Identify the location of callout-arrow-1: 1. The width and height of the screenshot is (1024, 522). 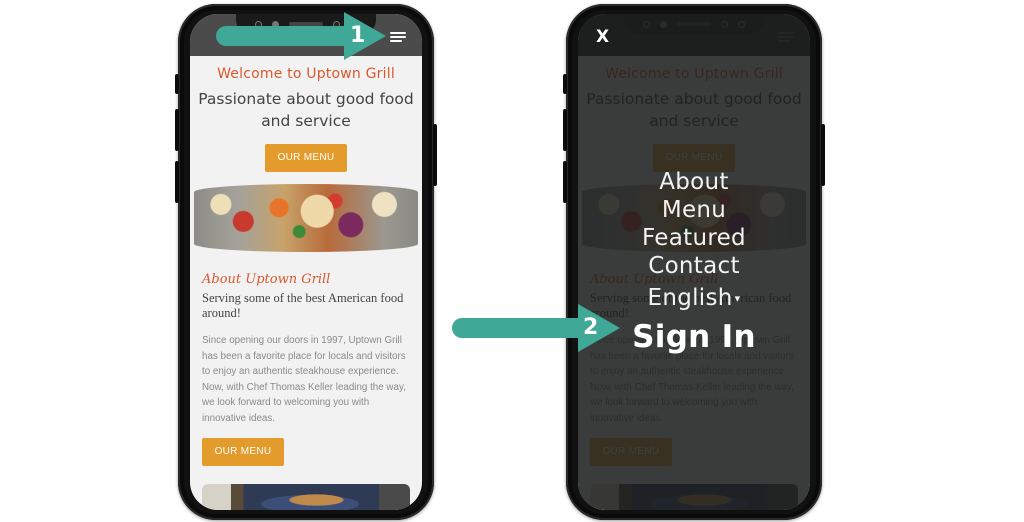
(301, 36).